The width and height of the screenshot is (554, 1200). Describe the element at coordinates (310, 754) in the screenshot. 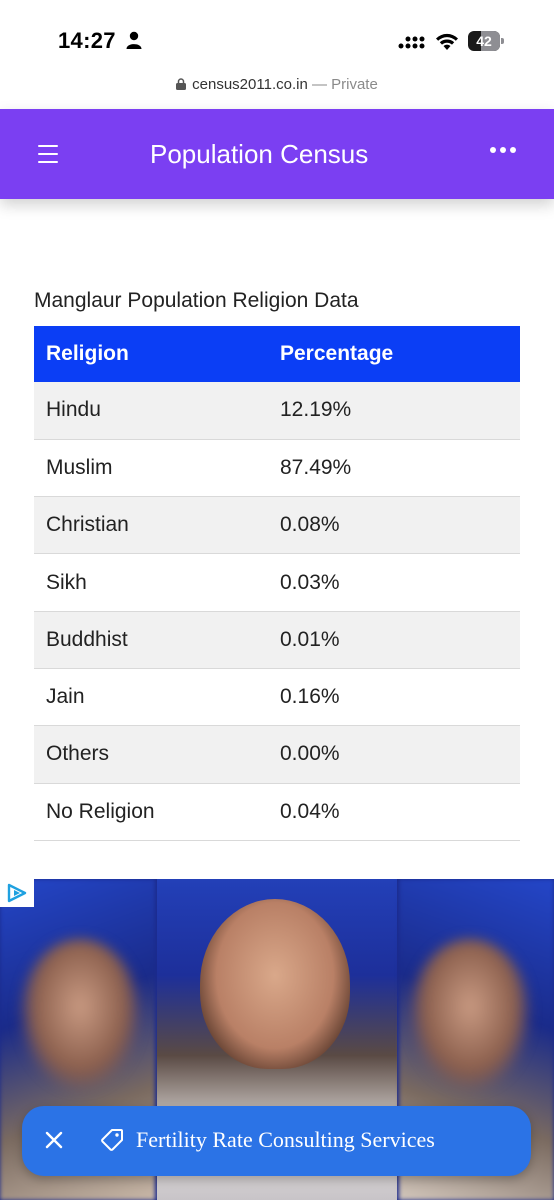

I see `percentage-cell: 0.00%` at that location.